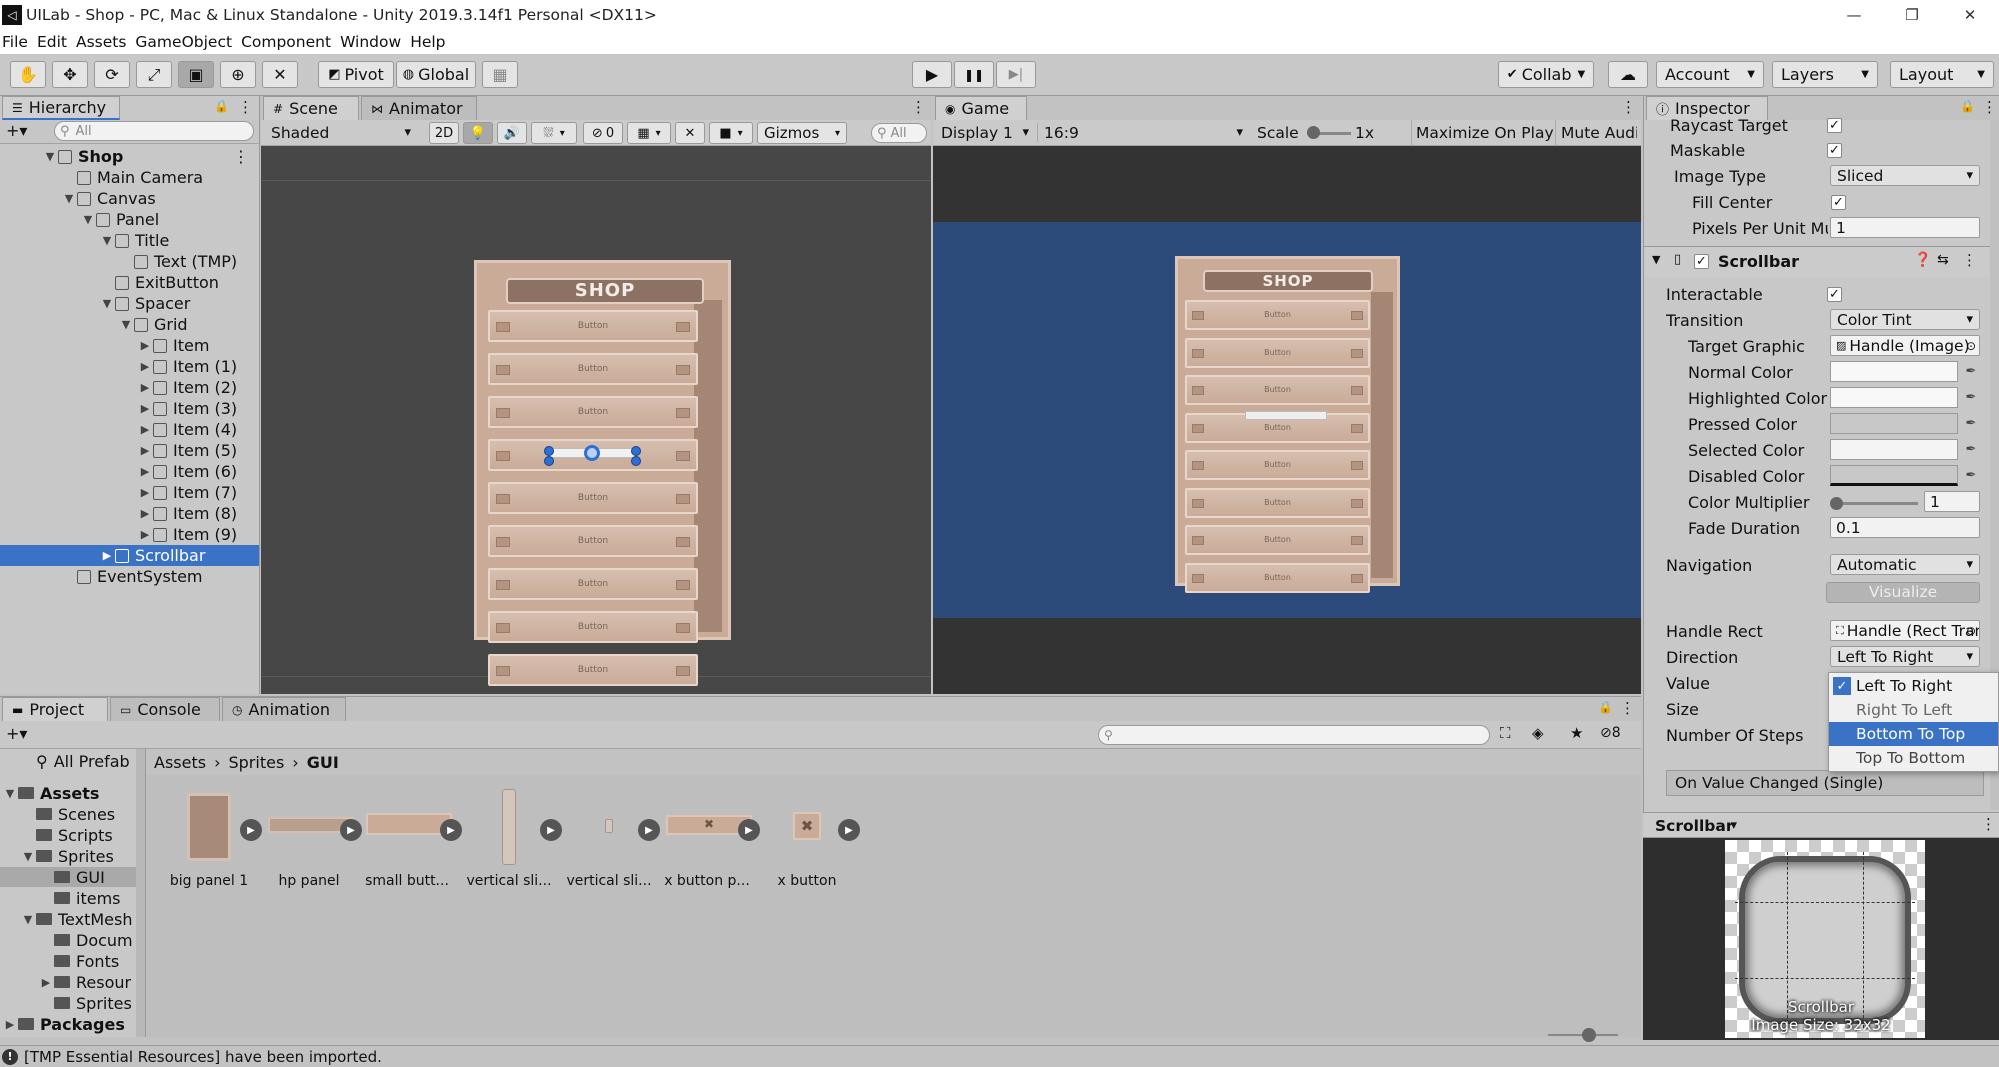 The image size is (1999, 1067). Describe the element at coordinates (1825, 74) in the screenshot. I see `layers-dropdown: Layers ▼` at that location.